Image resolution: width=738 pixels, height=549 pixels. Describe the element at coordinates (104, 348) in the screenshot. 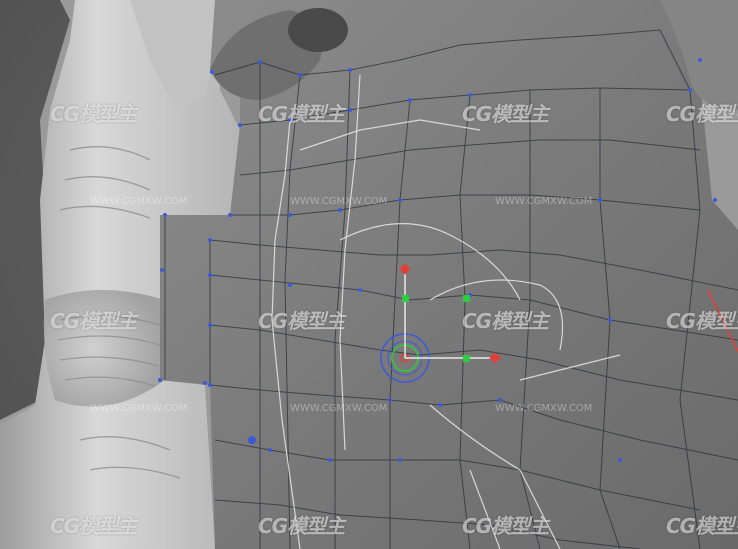

I see `sculpt-lips` at that location.